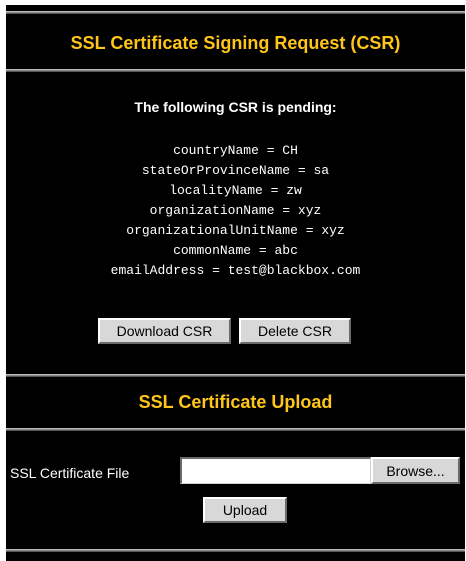  What do you see at coordinates (235, 43) in the screenshot?
I see `csr-section-title: SSL Certificate Signing Request (CSR)` at bounding box center [235, 43].